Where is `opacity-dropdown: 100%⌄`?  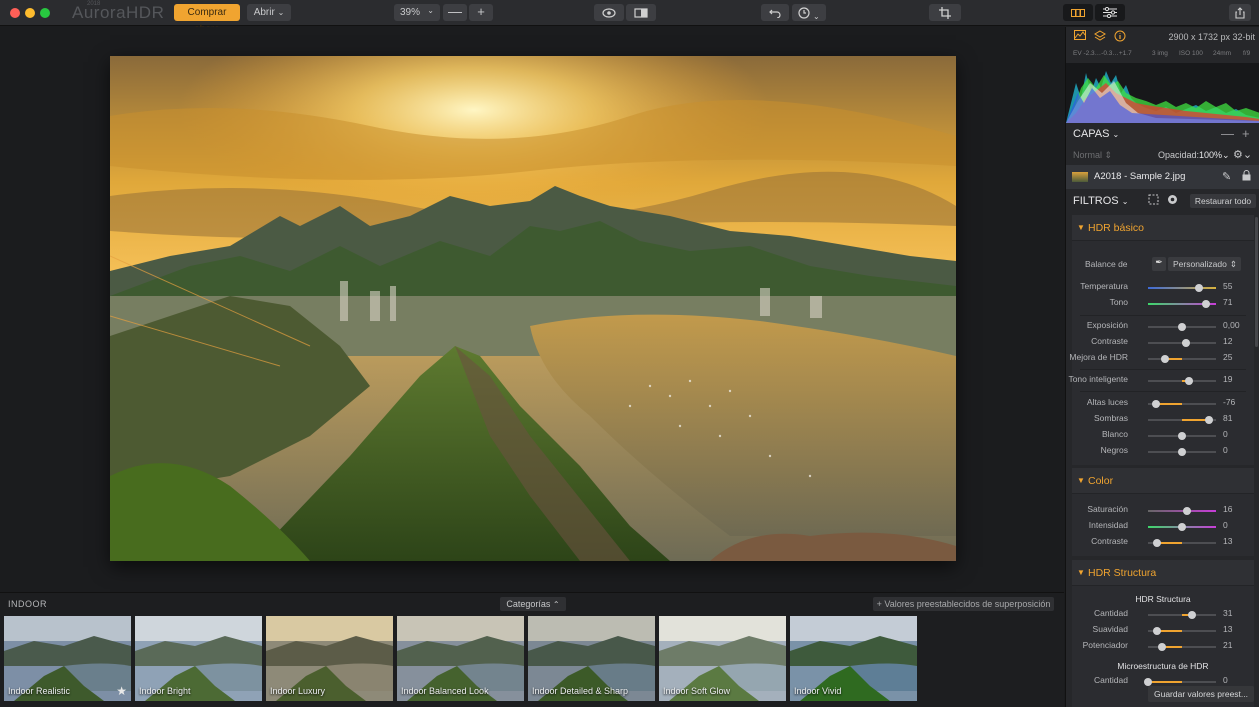 opacity-dropdown: 100%⌄ is located at coordinates (1214, 155).